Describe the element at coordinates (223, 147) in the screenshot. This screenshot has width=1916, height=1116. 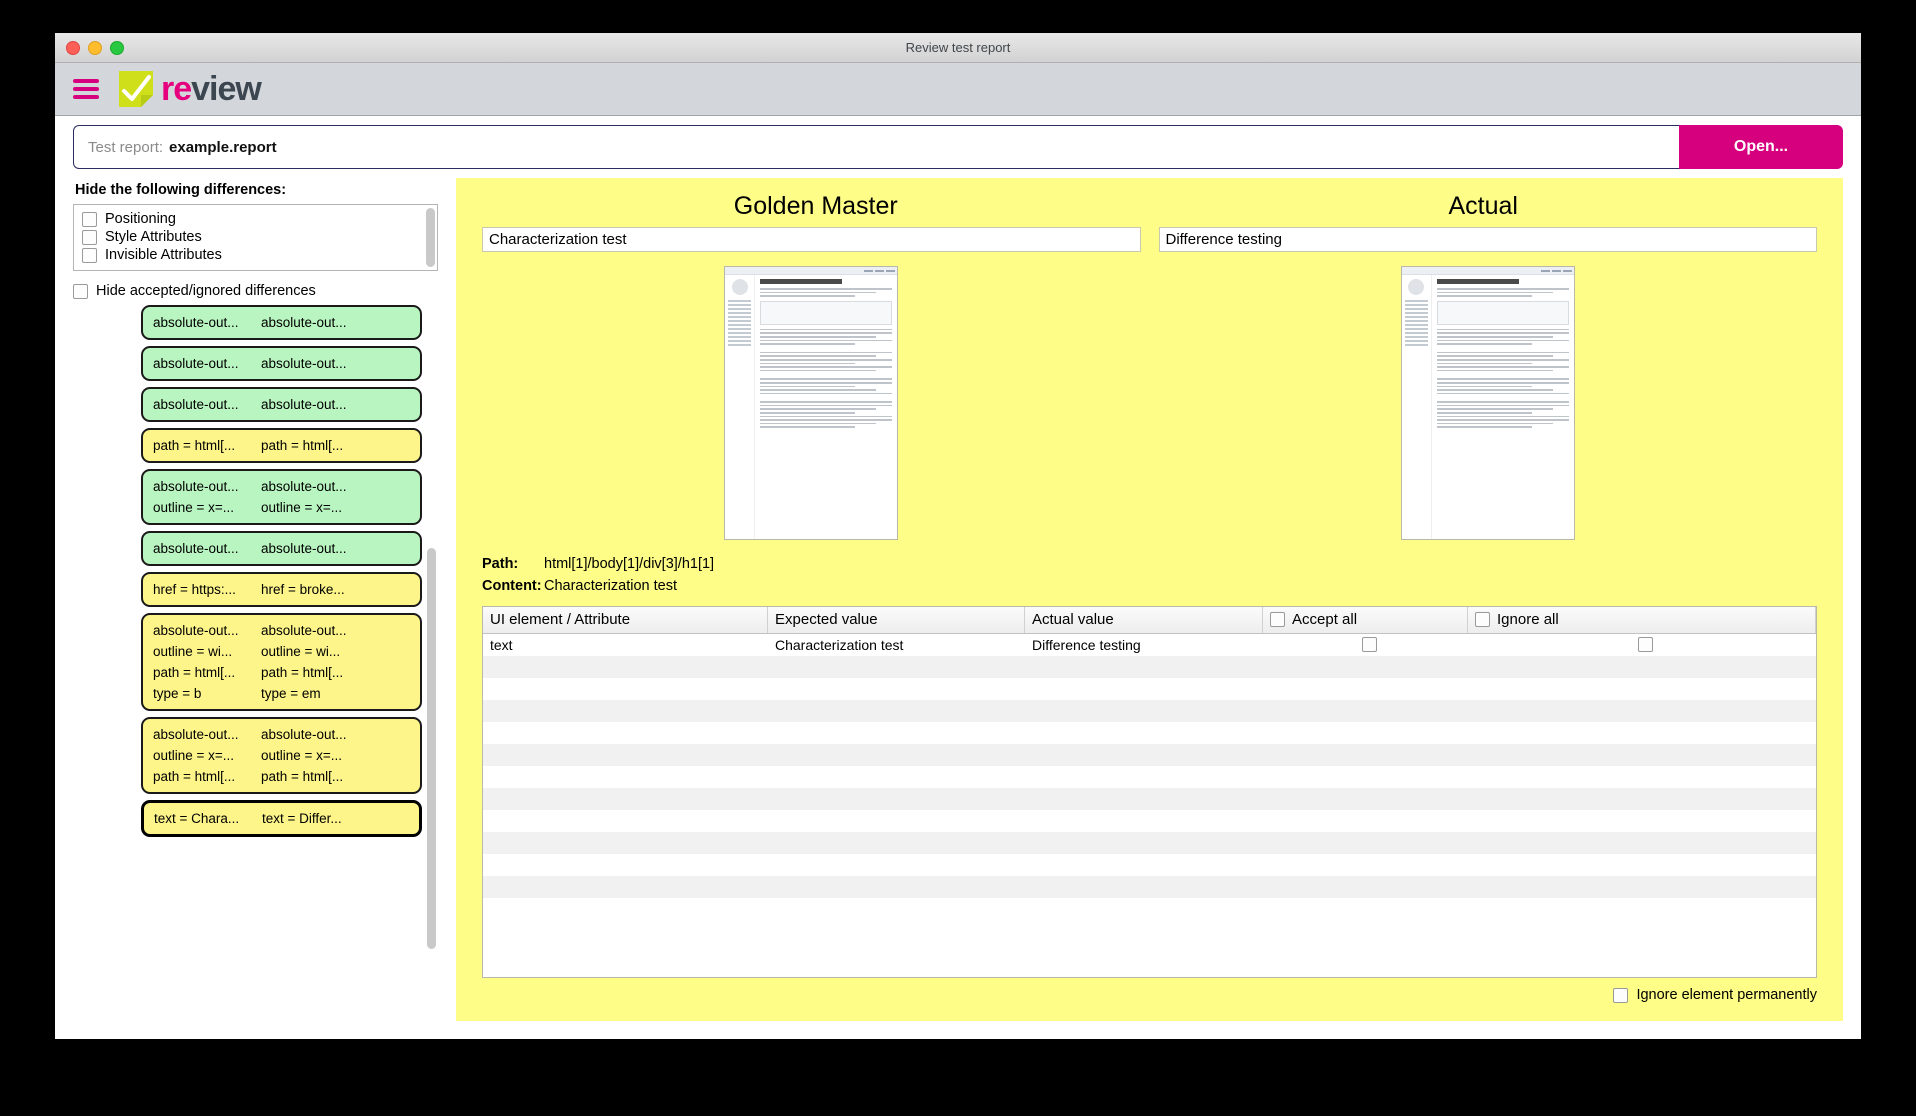
I see `test-report-value: example.report` at that location.